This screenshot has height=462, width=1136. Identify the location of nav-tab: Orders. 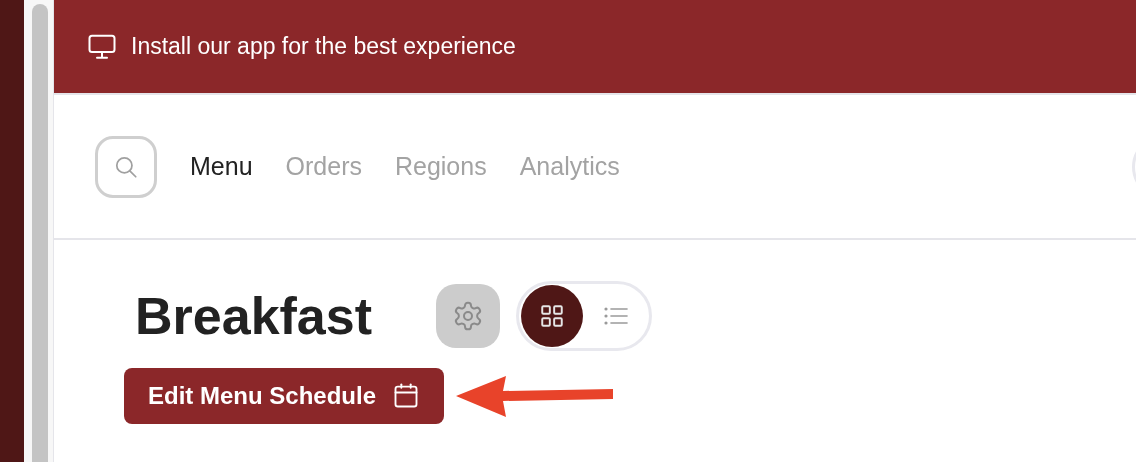
(323, 166).